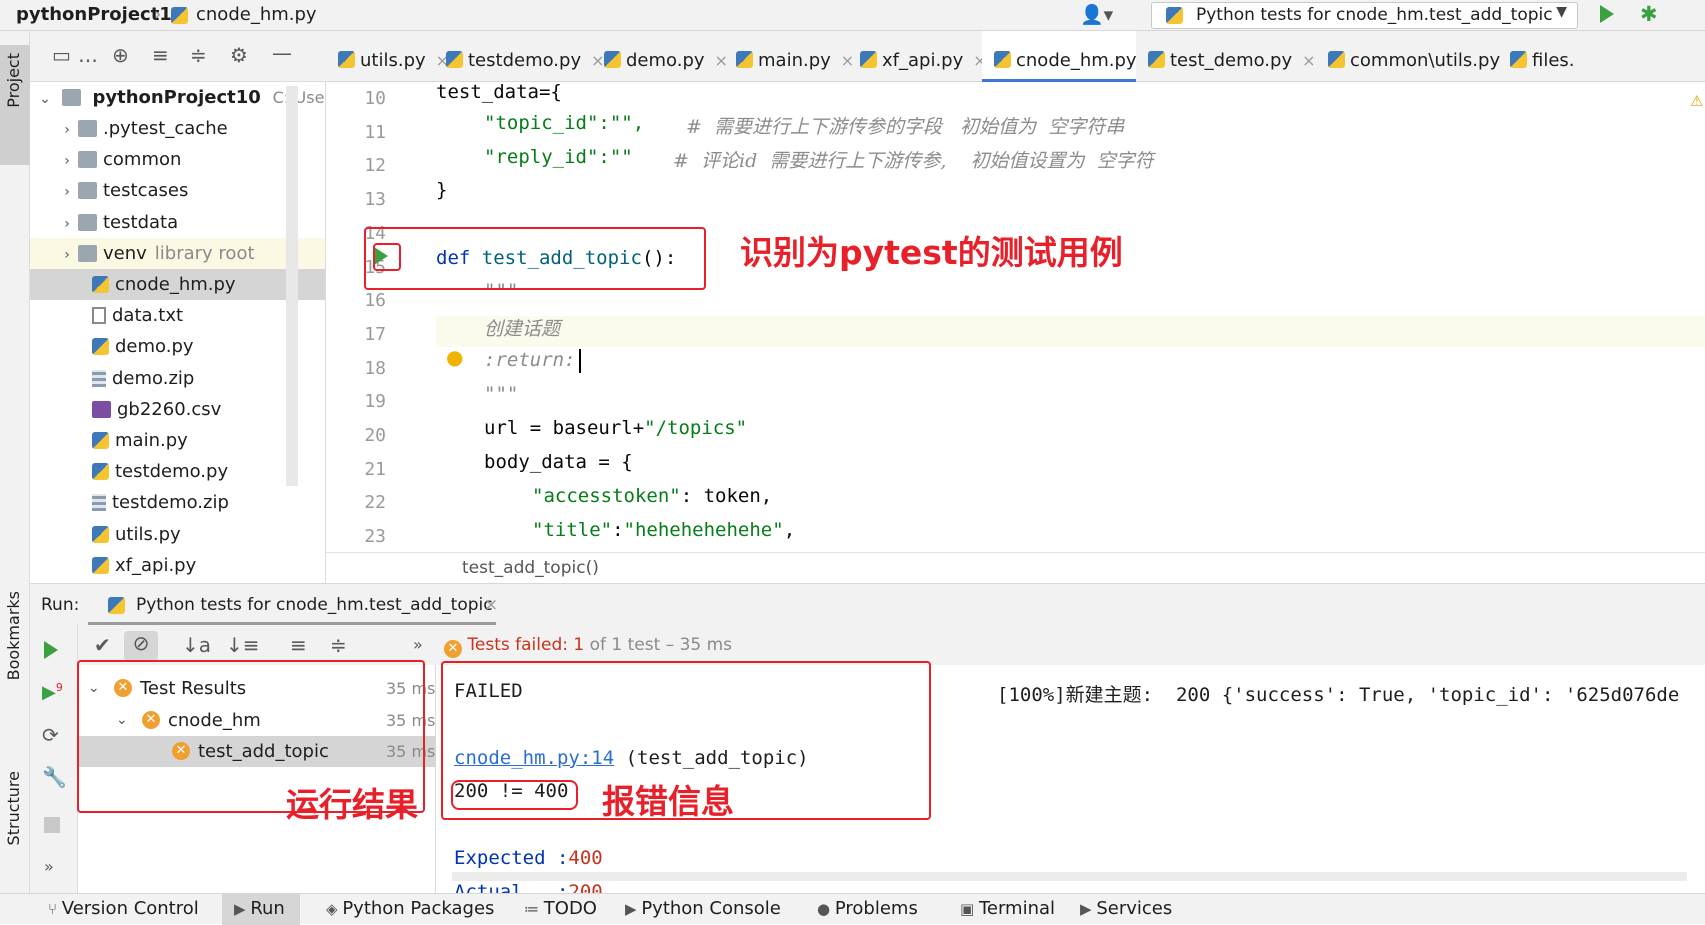  What do you see at coordinates (177, 128) in the screenshot?
I see `tree-item: › .pytest_cache` at bounding box center [177, 128].